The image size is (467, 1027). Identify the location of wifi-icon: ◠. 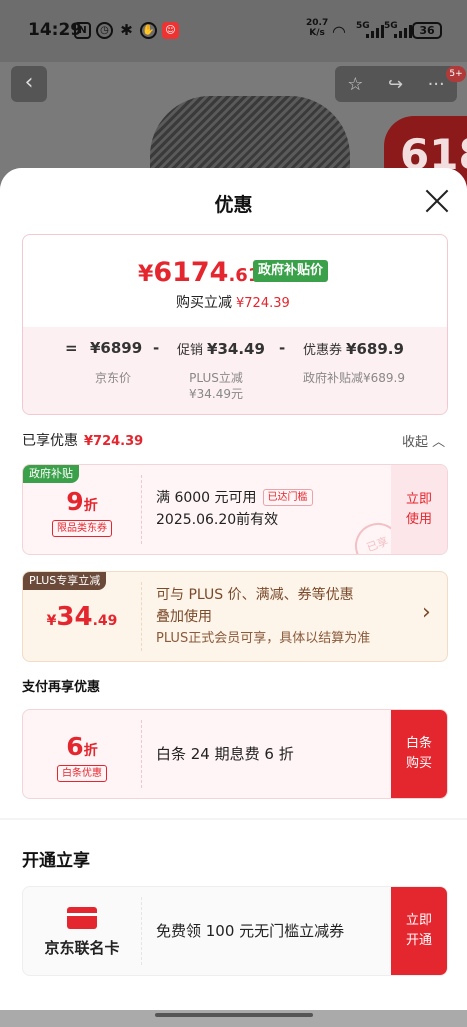
(339, 31).